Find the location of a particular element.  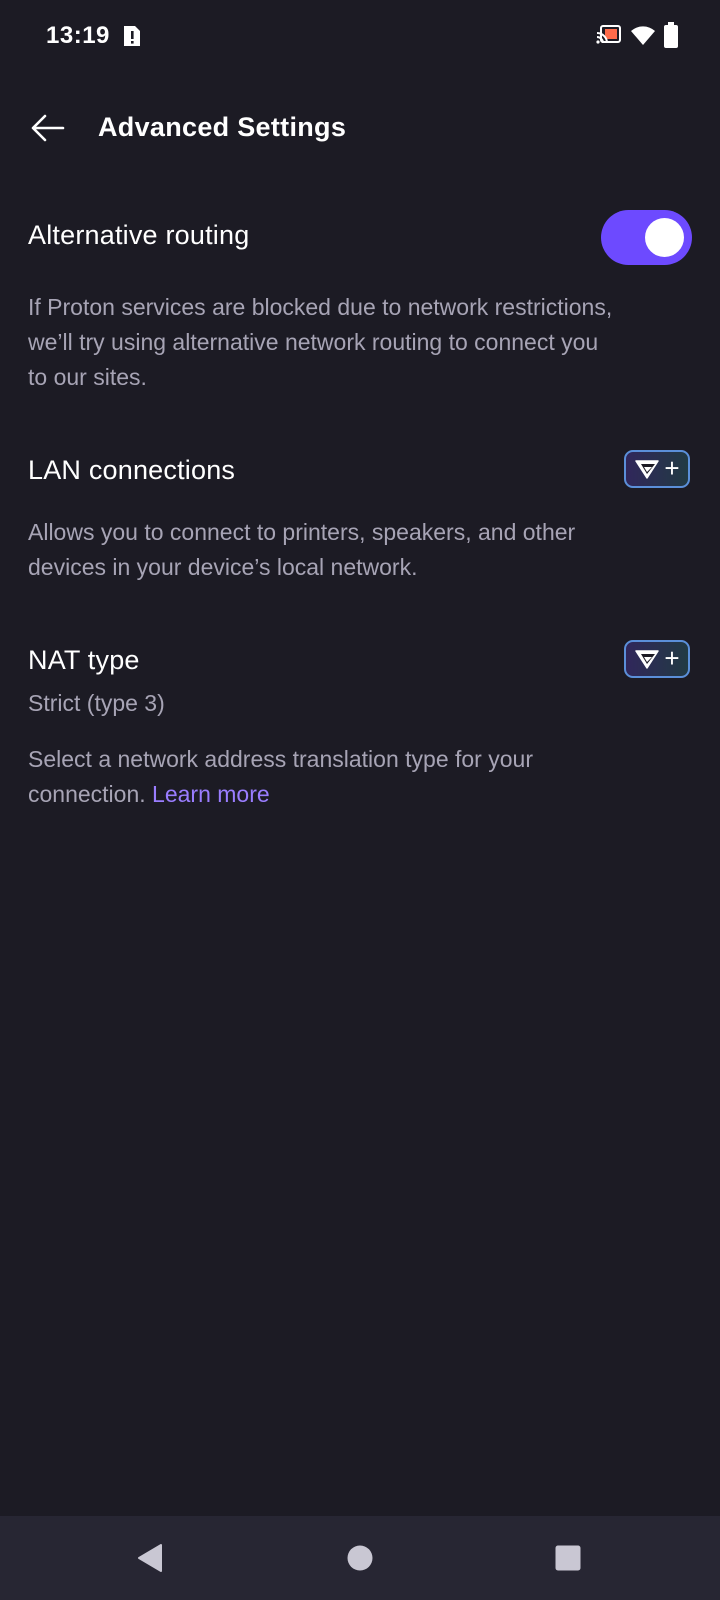

circle-home-icon is located at coordinates (360, 1558).